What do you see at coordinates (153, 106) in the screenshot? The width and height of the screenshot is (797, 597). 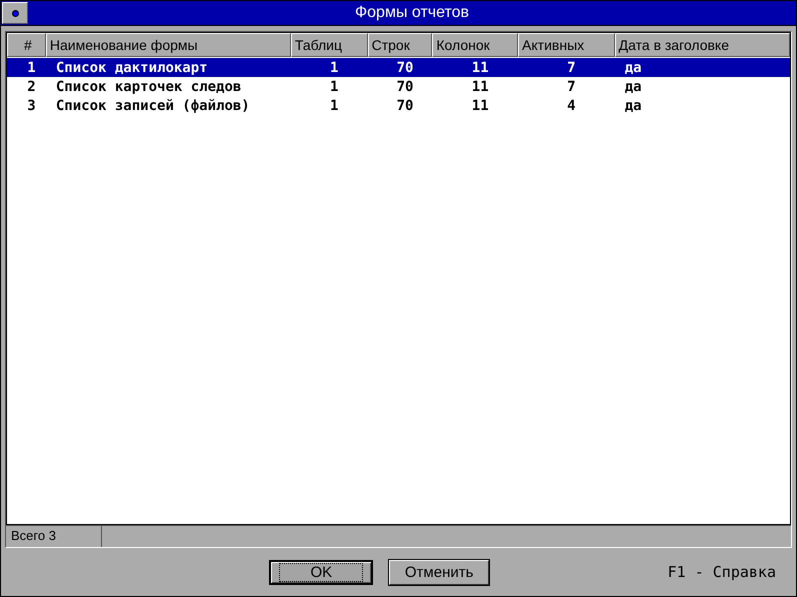 I see `table-cell: Список записей (файлов)` at bounding box center [153, 106].